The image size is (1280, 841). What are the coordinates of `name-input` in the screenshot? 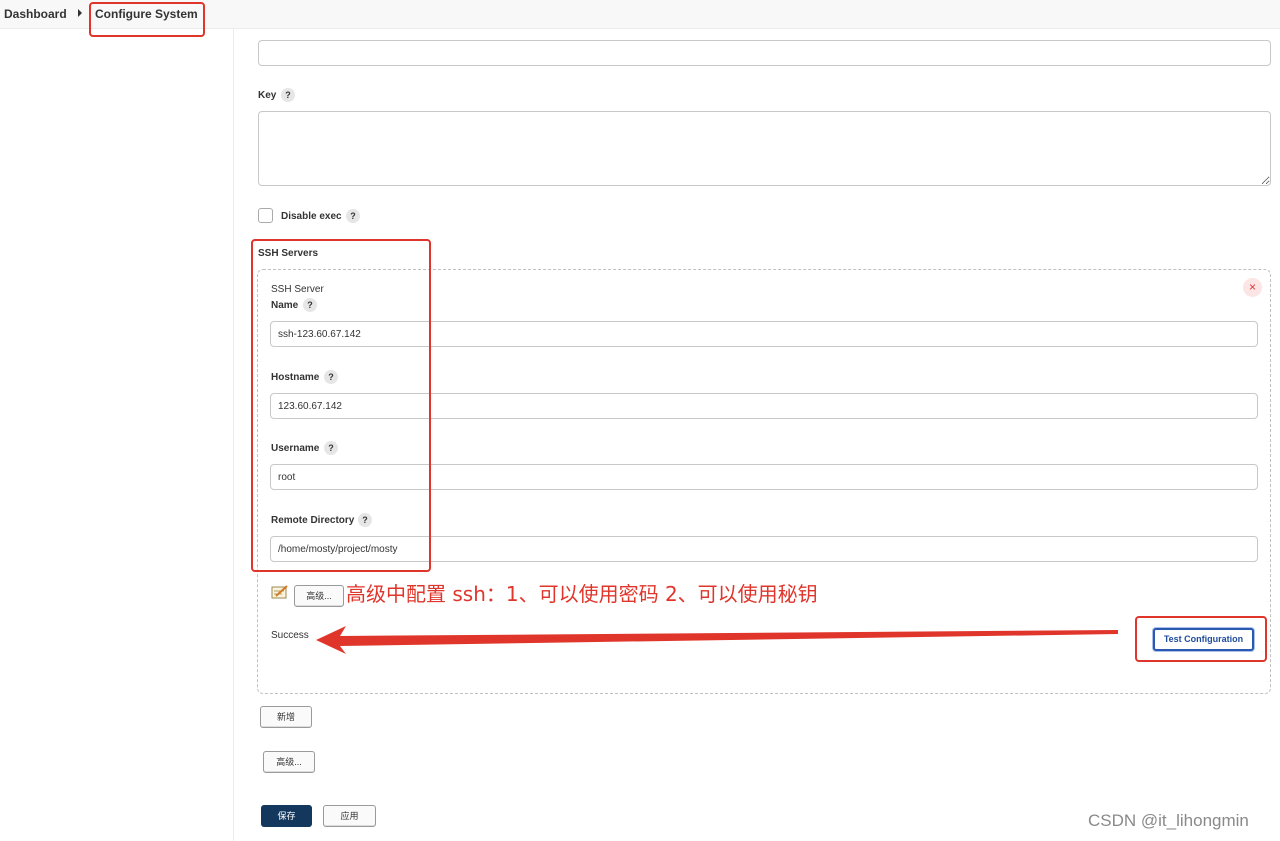 It's located at (764, 334).